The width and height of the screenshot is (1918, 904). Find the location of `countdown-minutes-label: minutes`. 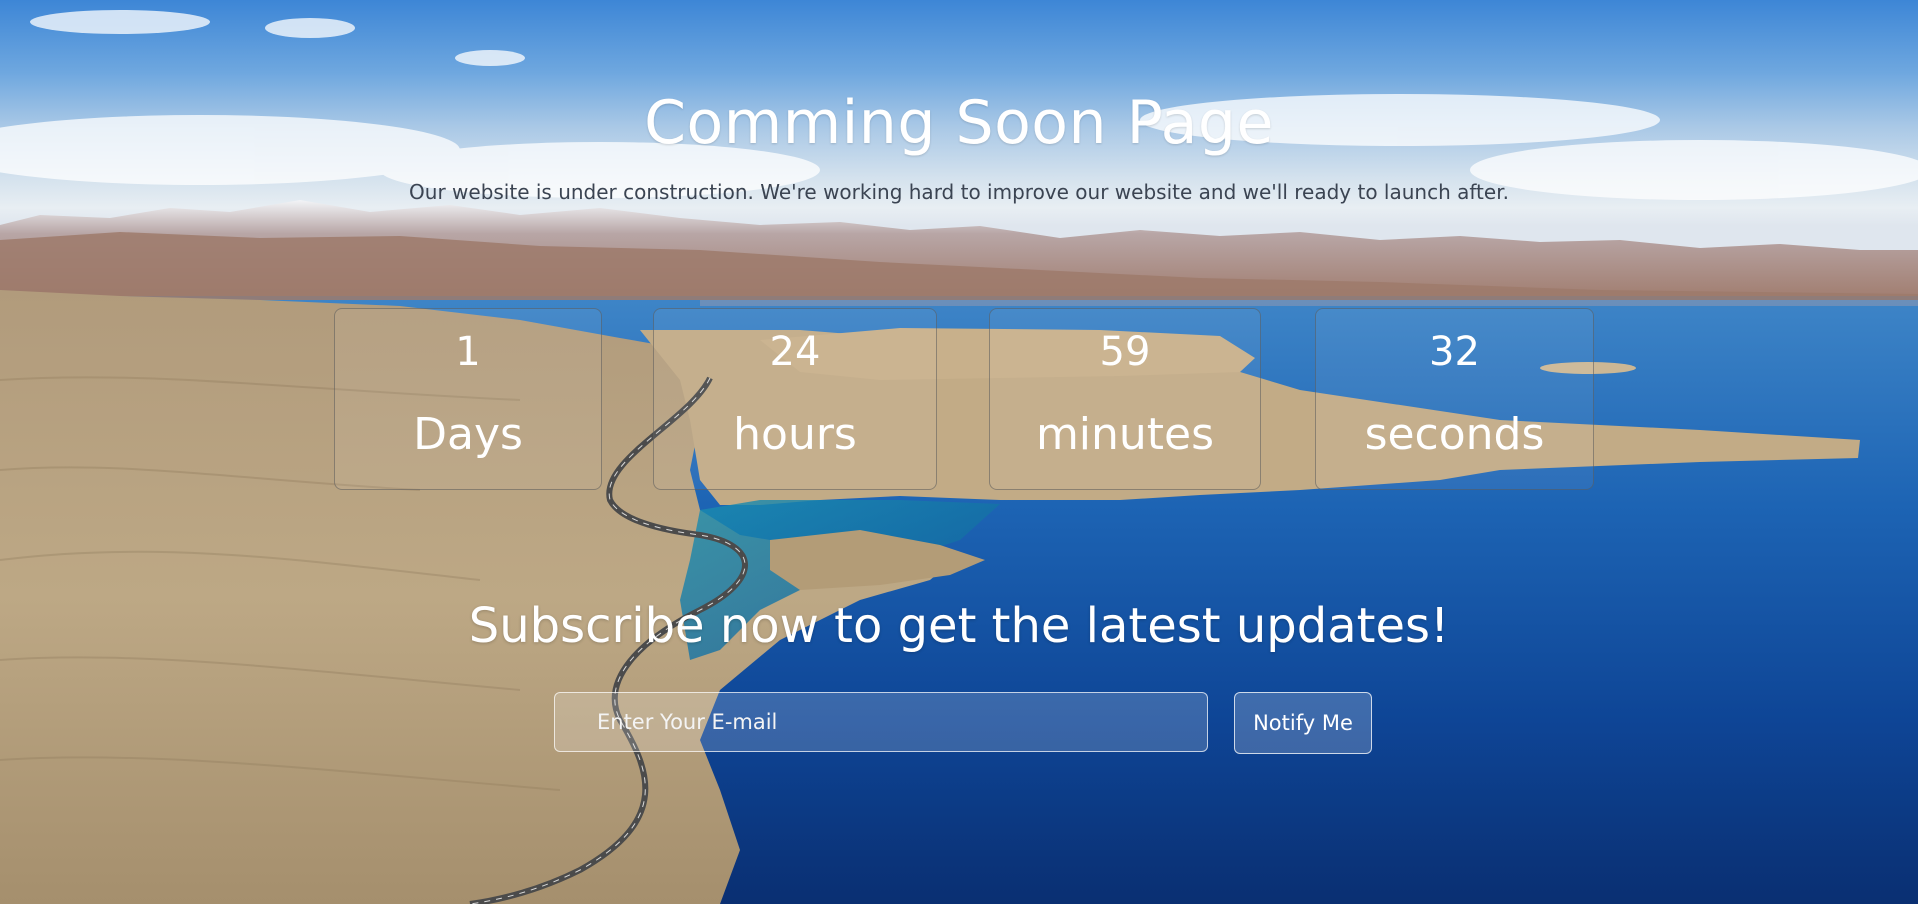

countdown-minutes-label: minutes is located at coordinates (1125, 434).